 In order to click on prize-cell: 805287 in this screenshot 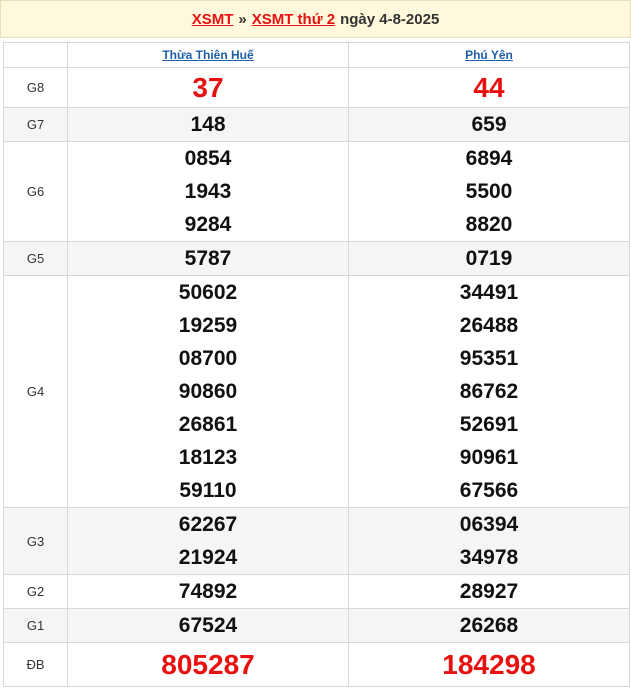, I will do `click(208, 664)`.